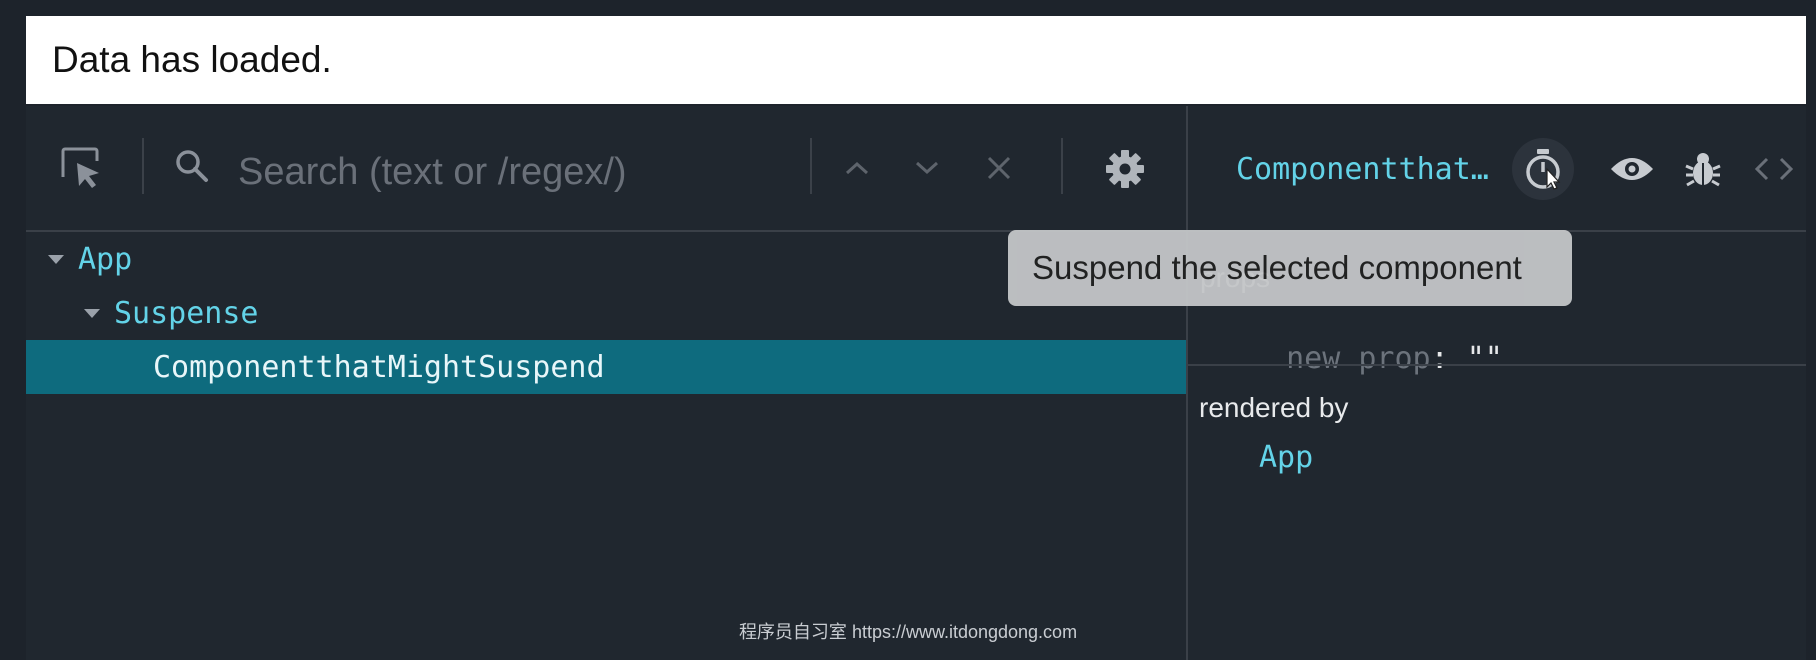 The height and width of the screenshot is (660, 1816). Describe the element at coordinates (927, 168) in the screenshot. I see `chevron-down-icon` at that location.